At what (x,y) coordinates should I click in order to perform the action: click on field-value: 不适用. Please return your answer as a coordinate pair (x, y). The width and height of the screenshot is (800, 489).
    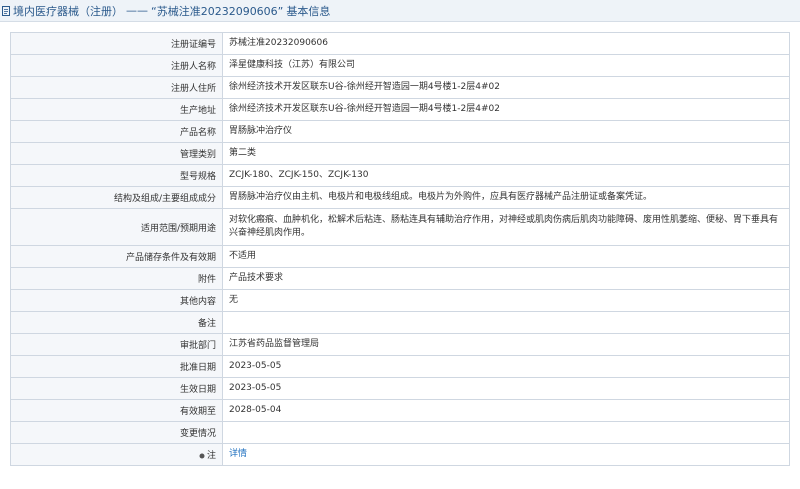
    Looking at the image, I should click on (506, 256).